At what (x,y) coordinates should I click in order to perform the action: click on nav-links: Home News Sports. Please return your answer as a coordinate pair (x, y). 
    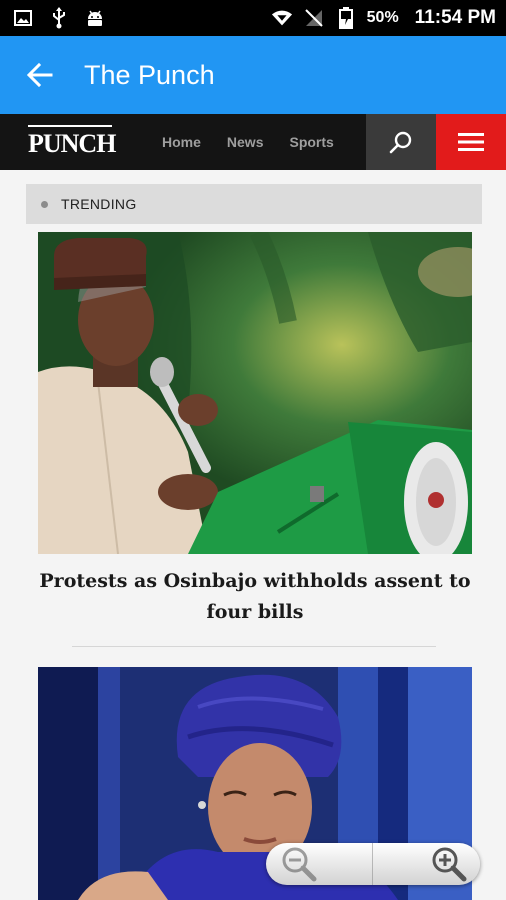
    Looking at the image, I should click on (248, 142).